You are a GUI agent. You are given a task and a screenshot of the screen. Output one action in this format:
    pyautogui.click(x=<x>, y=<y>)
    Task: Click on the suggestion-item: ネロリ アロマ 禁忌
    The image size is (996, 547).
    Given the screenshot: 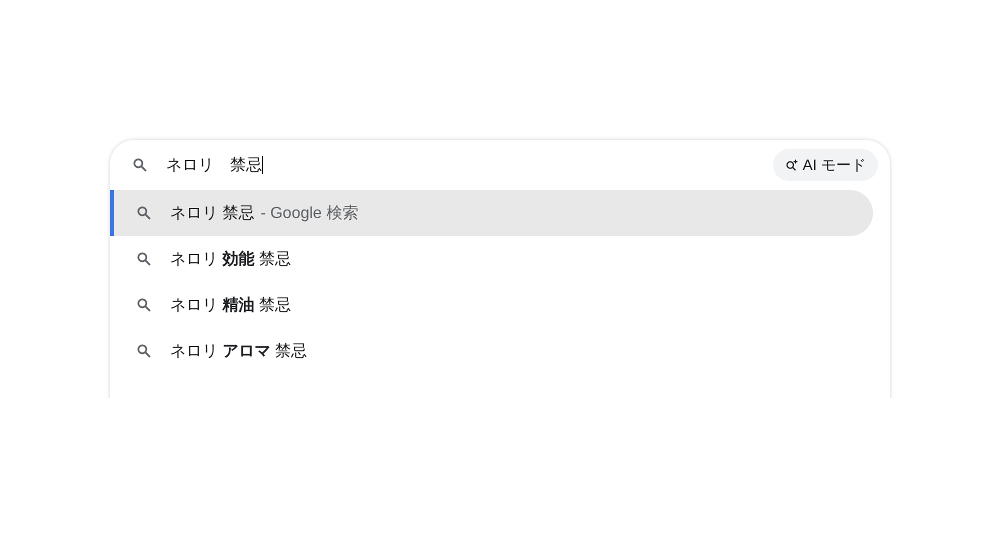 What is the action you would take?
    pyautogui.click(x=491, y=351)
    